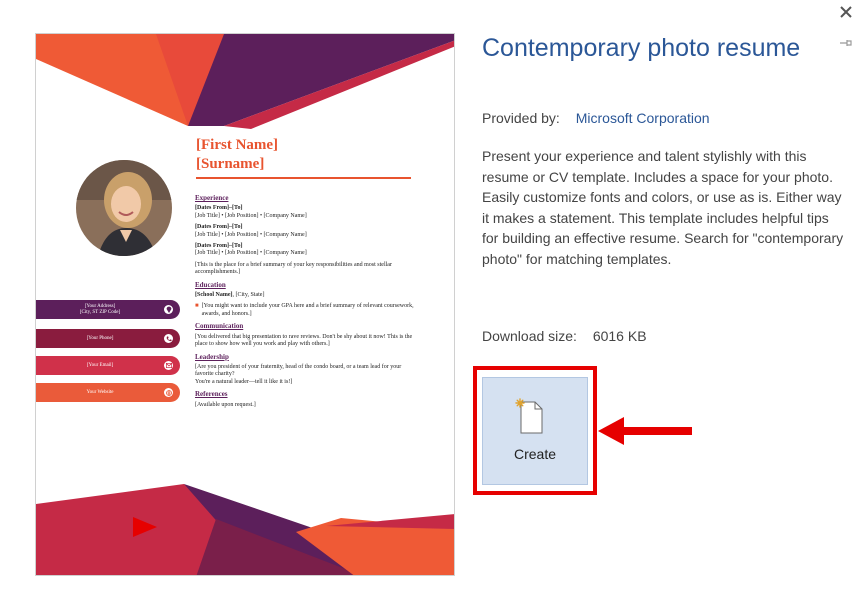 This screenshot has height=614, width=863. What do you see at coordinates (124, 208) in the screenshot?
I see `profile-photo` at bounding box center [124, 208].